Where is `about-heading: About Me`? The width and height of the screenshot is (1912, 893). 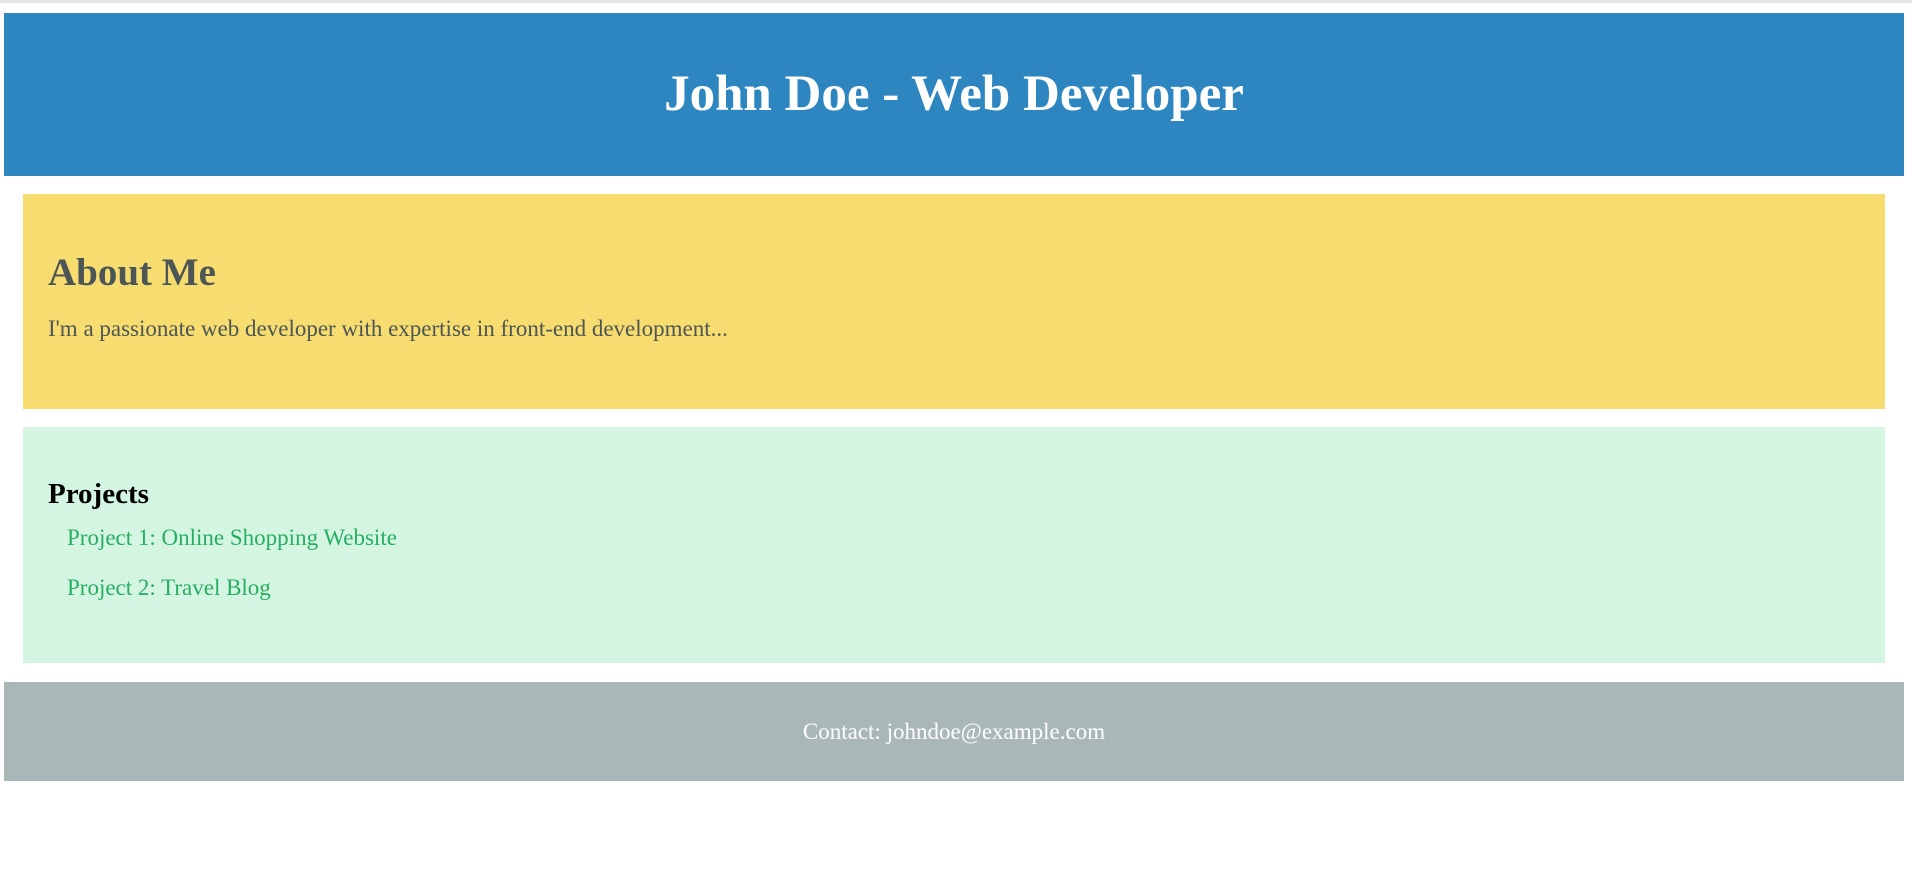 about-heading: About Me is located at coordinates (132, 272).